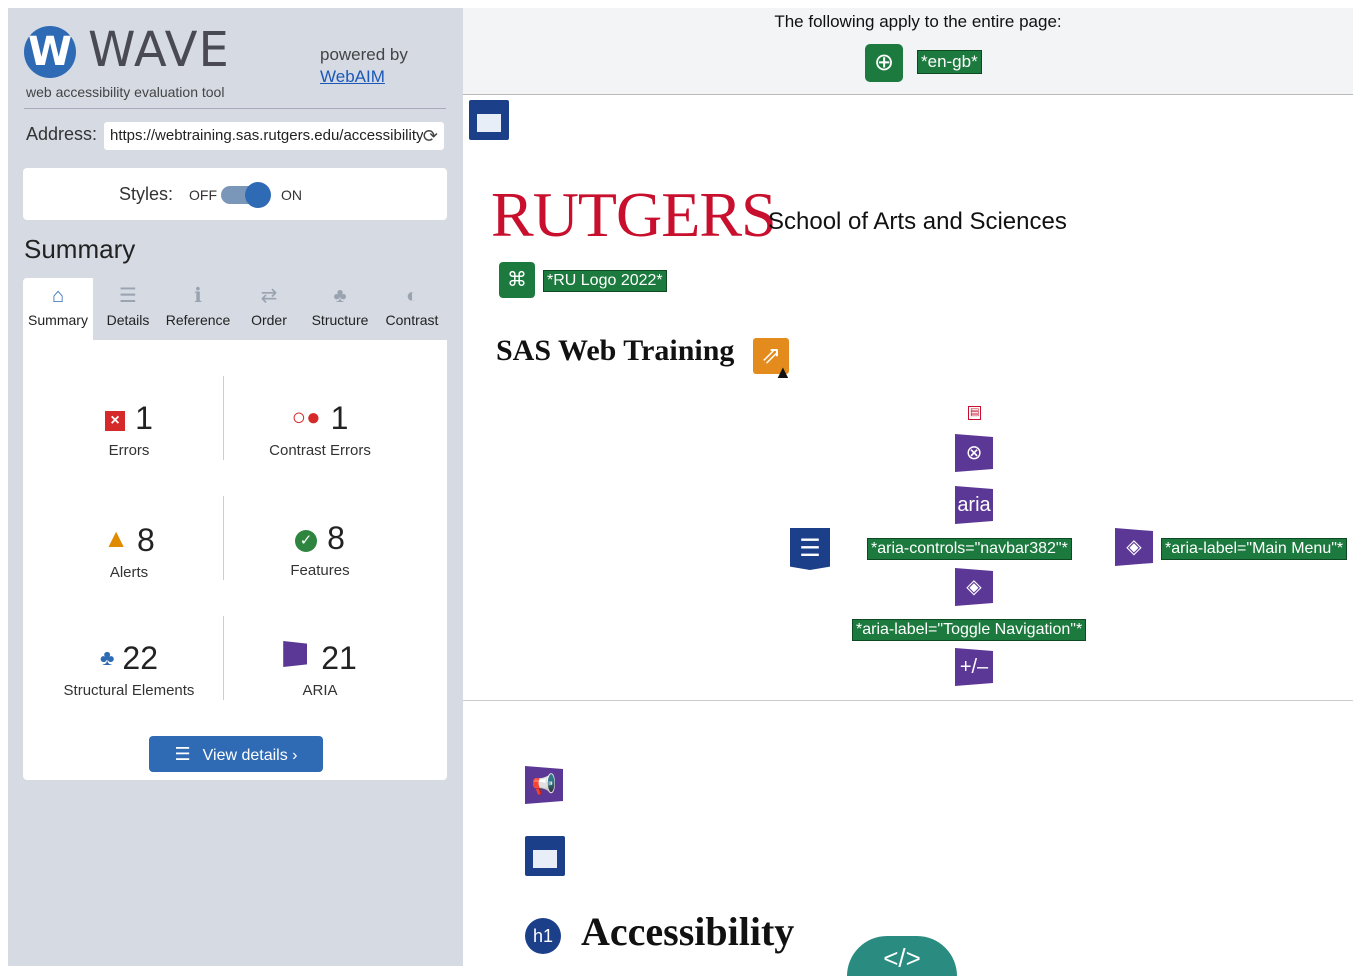  Describe the element at coordinates (62, 134) in the screenshot. I see `address-label: Address:` at that location.